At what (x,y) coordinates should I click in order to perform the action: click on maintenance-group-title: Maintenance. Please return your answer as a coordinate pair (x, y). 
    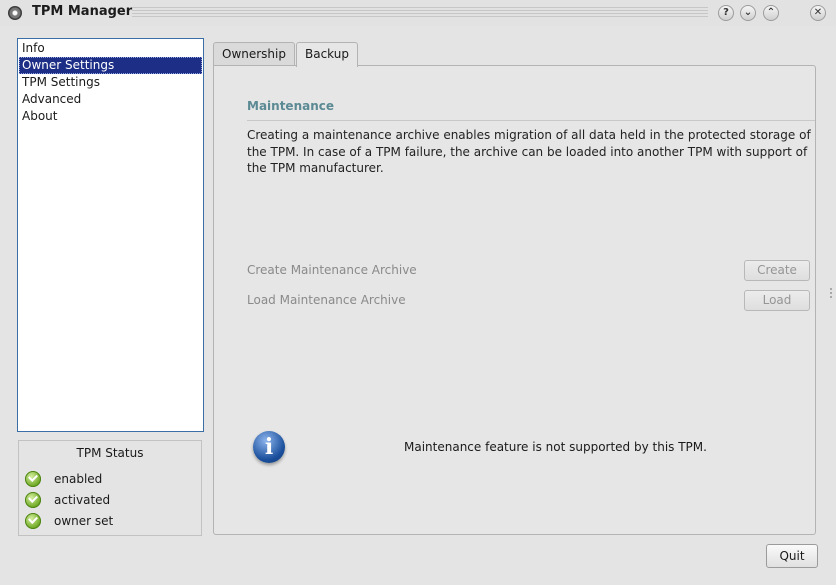
    Looking at the image, I should click on (291, 106).